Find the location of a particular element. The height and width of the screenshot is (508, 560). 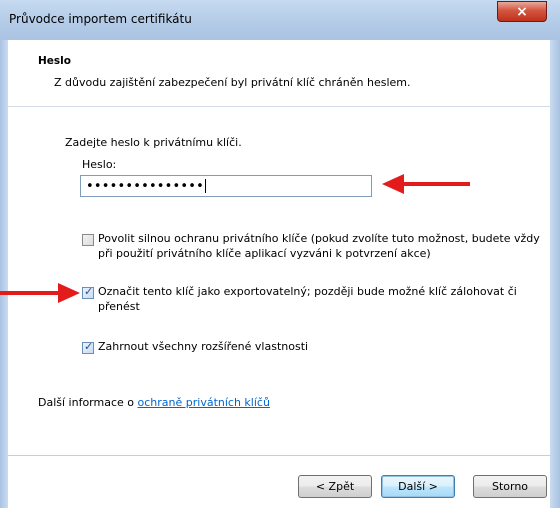

text-caret is located at coordinates (206, 186).